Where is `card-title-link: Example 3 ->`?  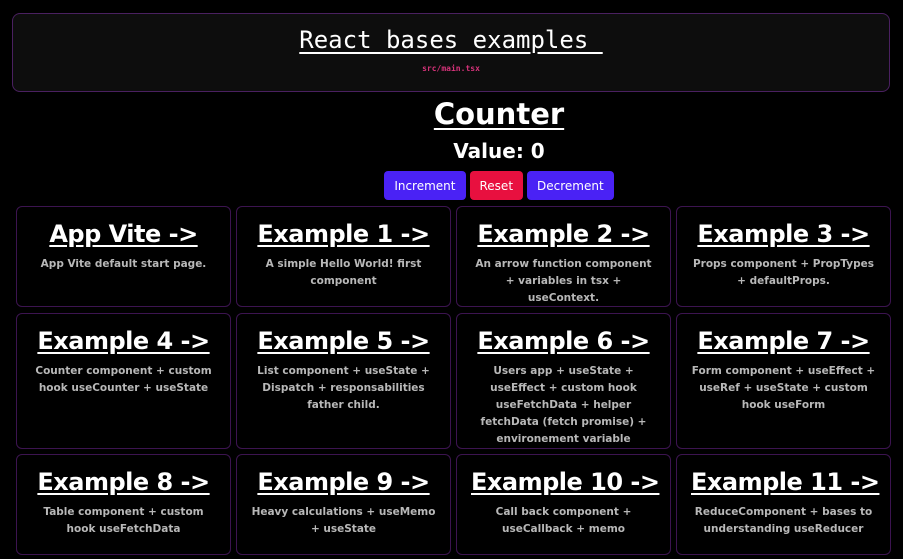
card-title-link: Example 3 -> is located at coordinates (783, 234).